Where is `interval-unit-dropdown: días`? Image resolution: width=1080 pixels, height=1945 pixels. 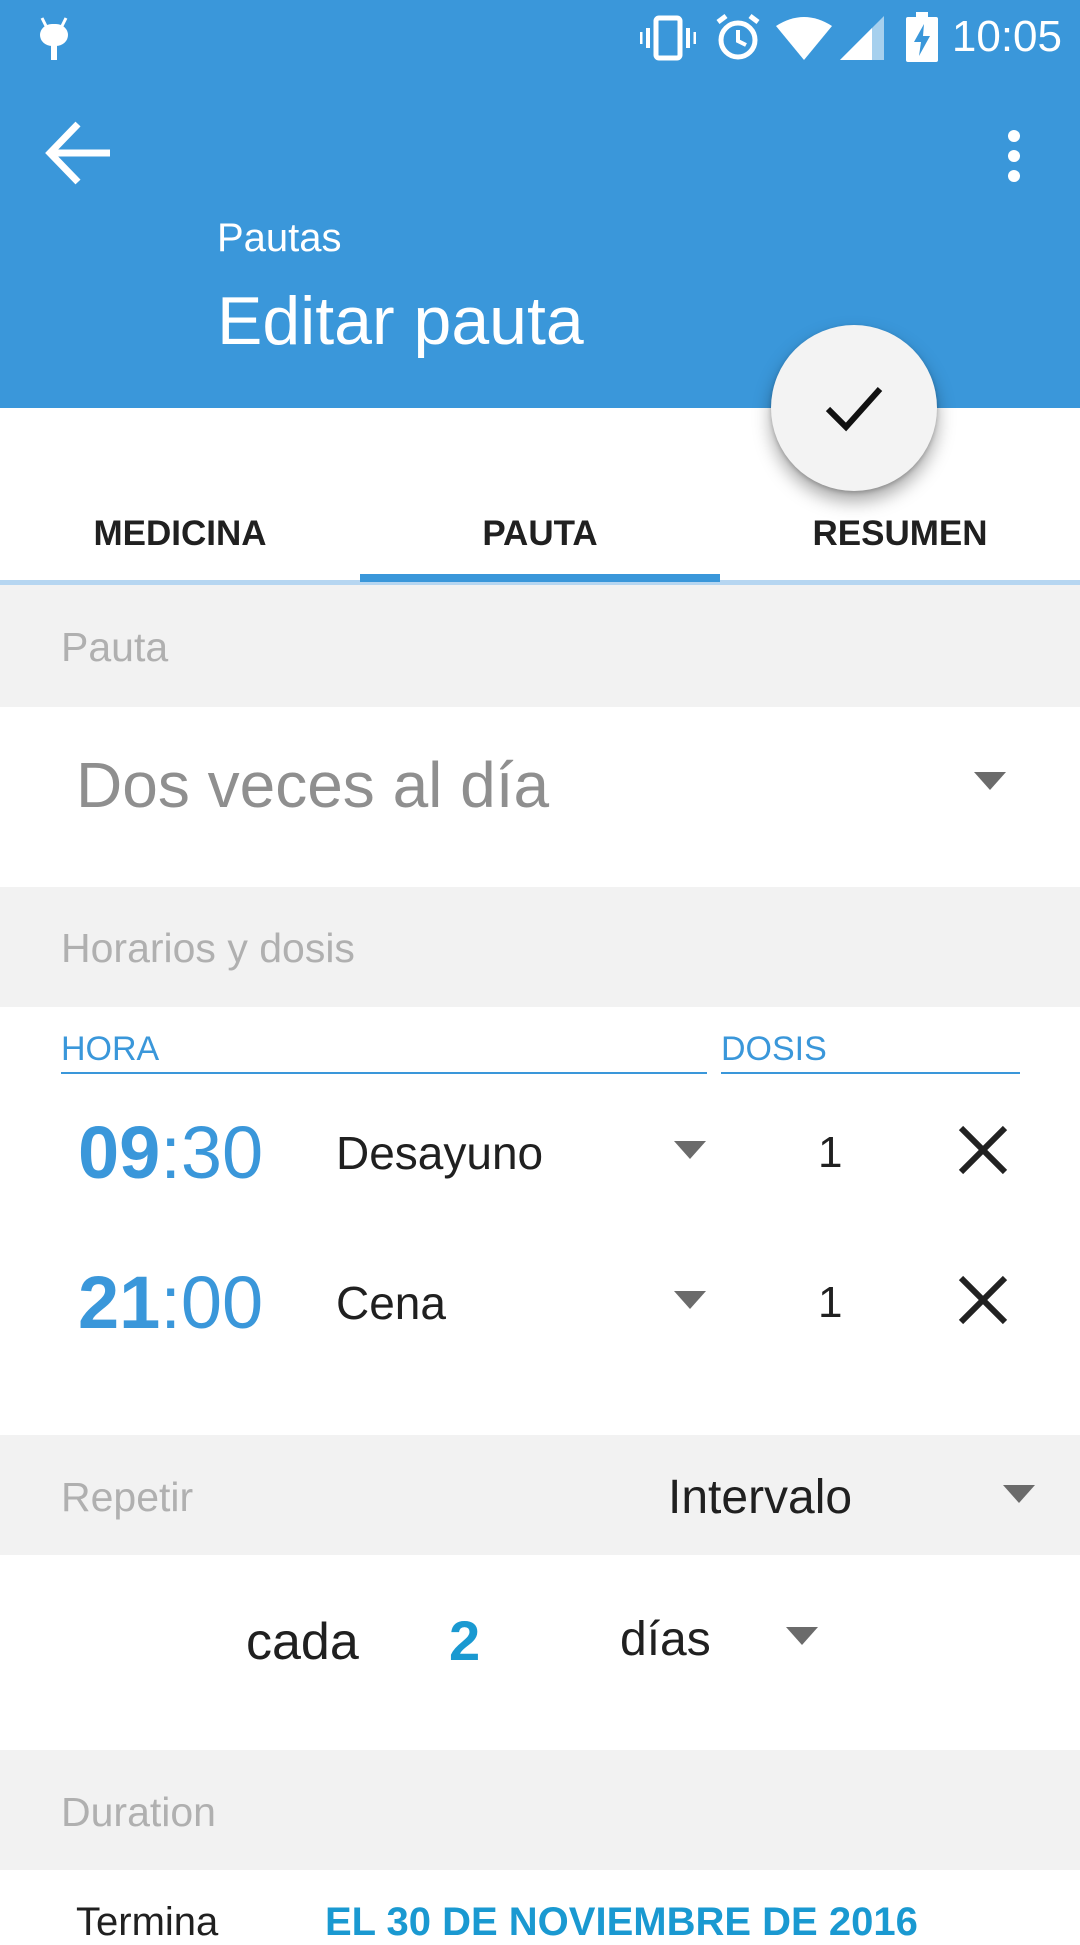
interval-unit-dropdown: días is located at coordinates (665, 1639).